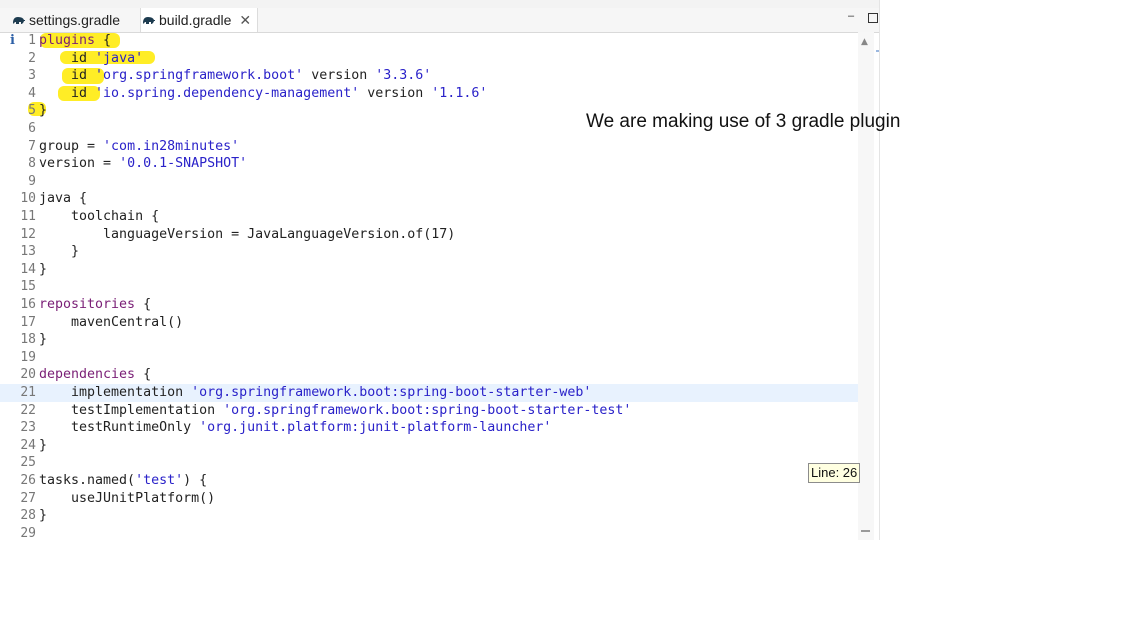 The height and width of the screenshot is (636, 1125). What do you see at coordinates (877, 51) in the screenshot?
I see `overview-ruler-mark` at bounding box center [877, 51].